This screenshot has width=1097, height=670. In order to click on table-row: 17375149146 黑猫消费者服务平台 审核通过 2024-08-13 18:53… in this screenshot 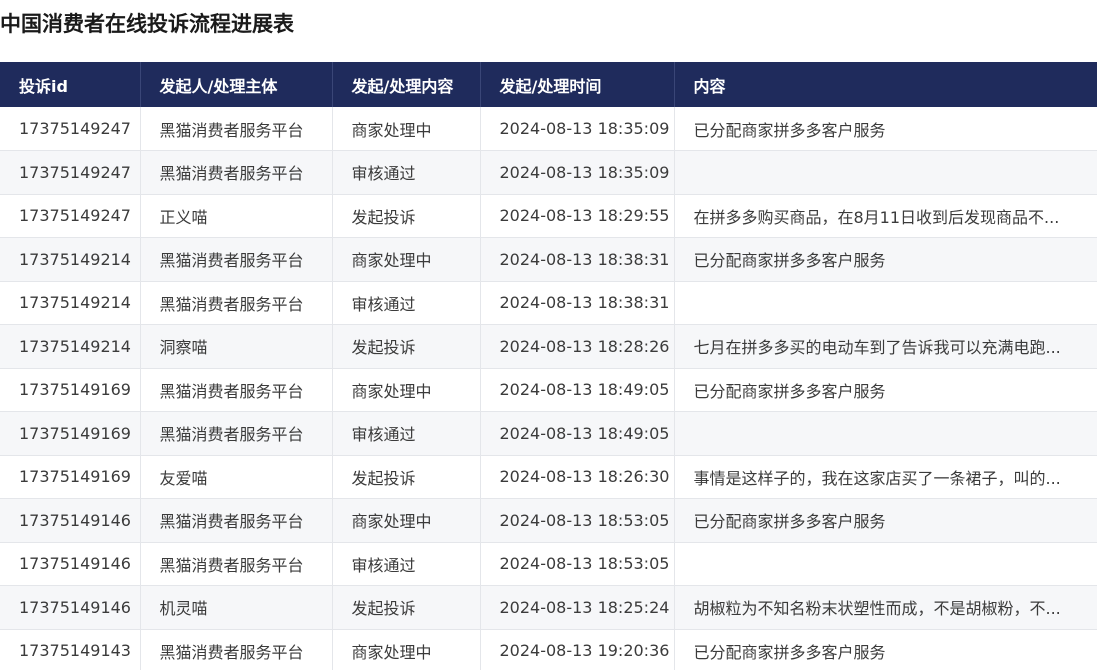, I will do `click(548, 564)`.